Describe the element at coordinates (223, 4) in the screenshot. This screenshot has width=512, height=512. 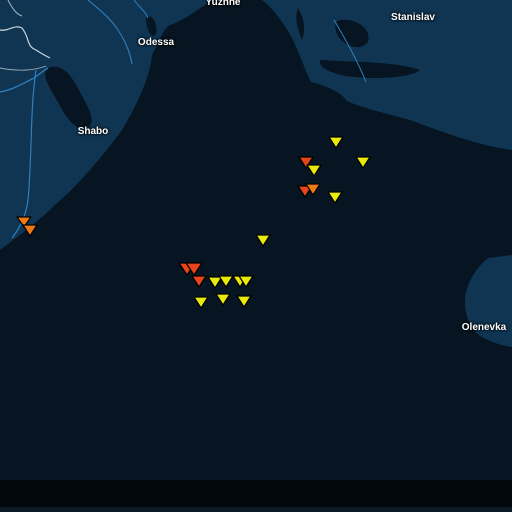
I see `place-label-yuzhne: Yuzhne` at that location.